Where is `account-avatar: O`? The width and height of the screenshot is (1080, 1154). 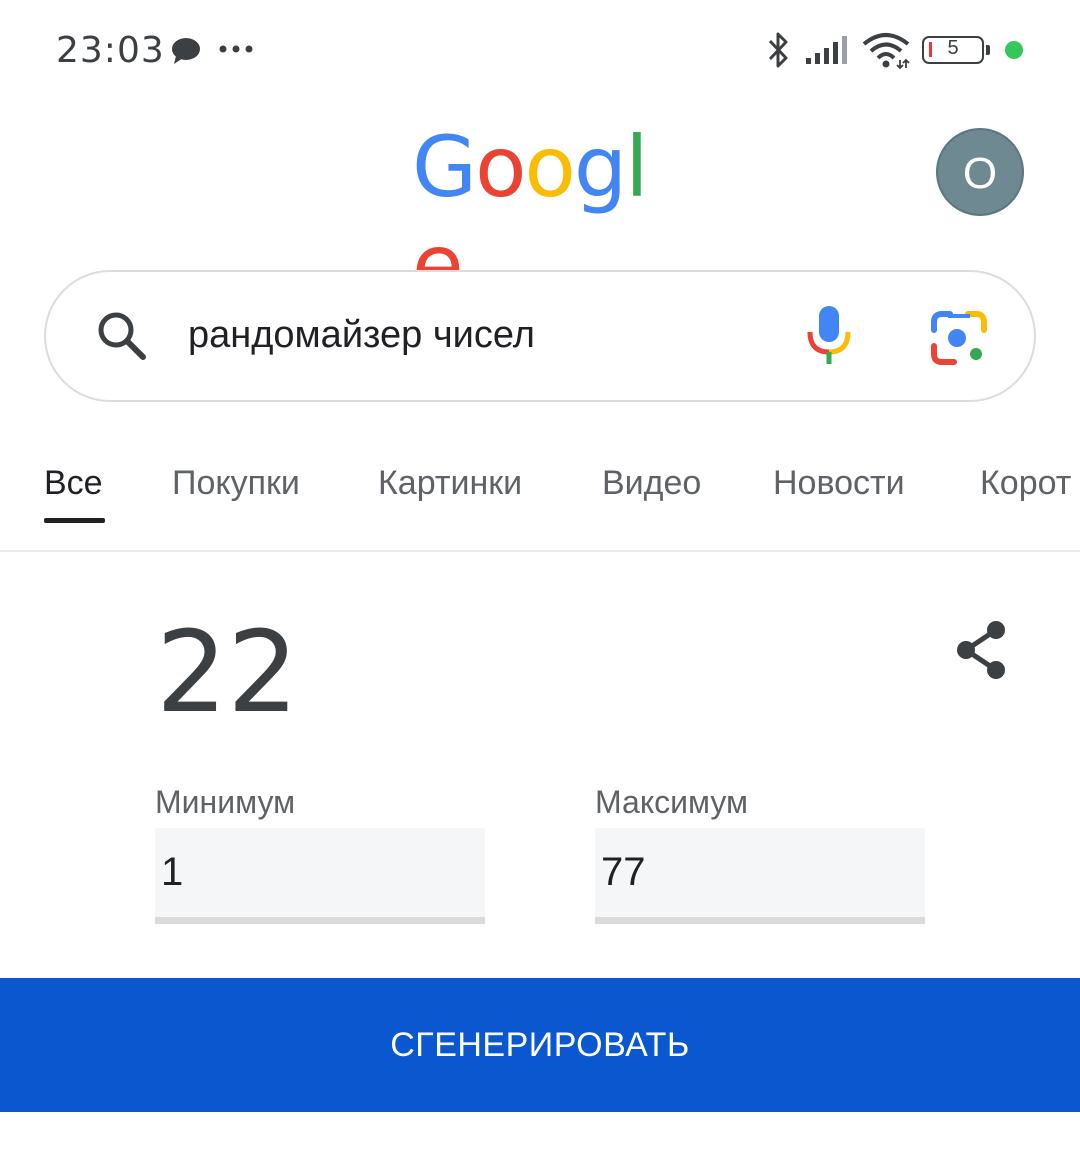 account-avatar: O is located at coordinates (980, 172).